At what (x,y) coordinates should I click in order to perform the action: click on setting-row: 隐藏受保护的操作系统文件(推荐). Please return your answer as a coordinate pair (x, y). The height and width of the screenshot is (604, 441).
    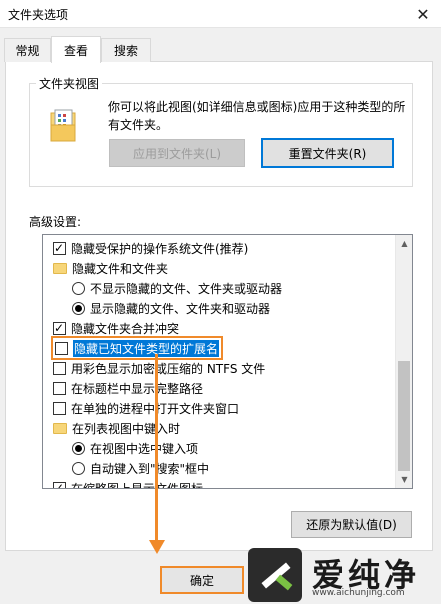
    Looking at the image, I should click on (150, 248).